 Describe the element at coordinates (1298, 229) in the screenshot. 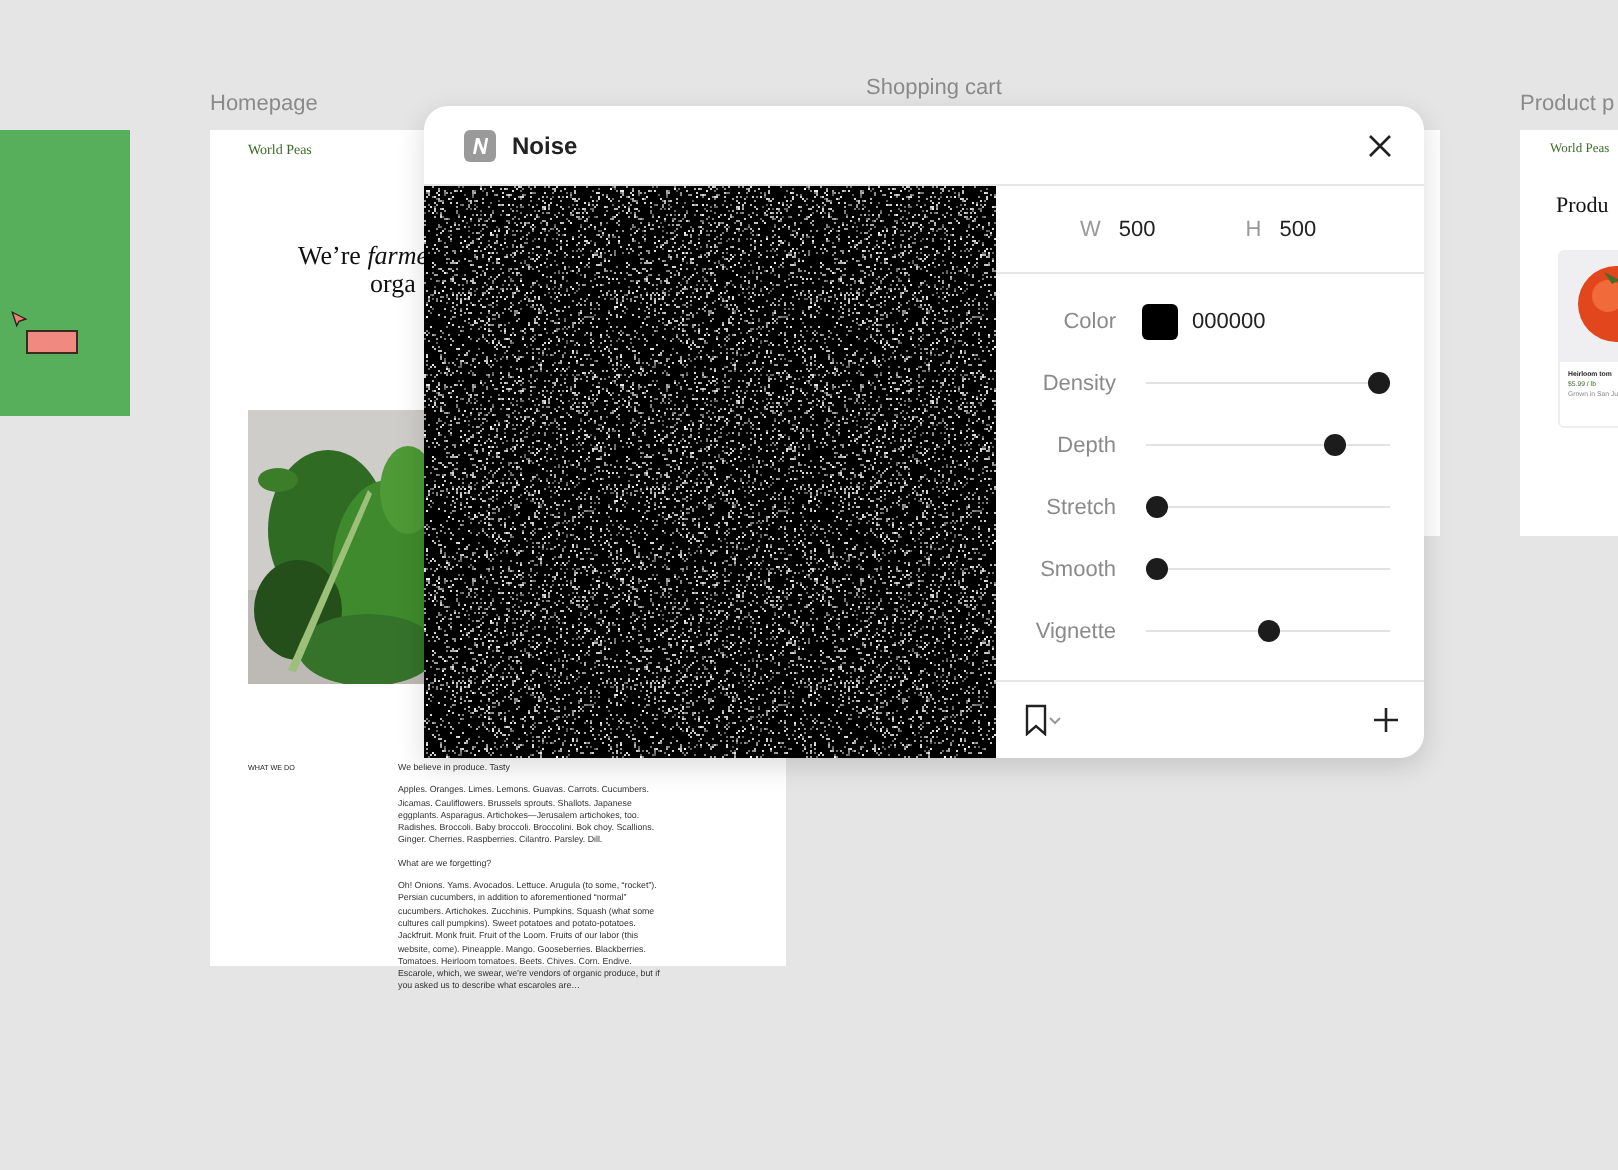

I see `height-field: 500` at that location.